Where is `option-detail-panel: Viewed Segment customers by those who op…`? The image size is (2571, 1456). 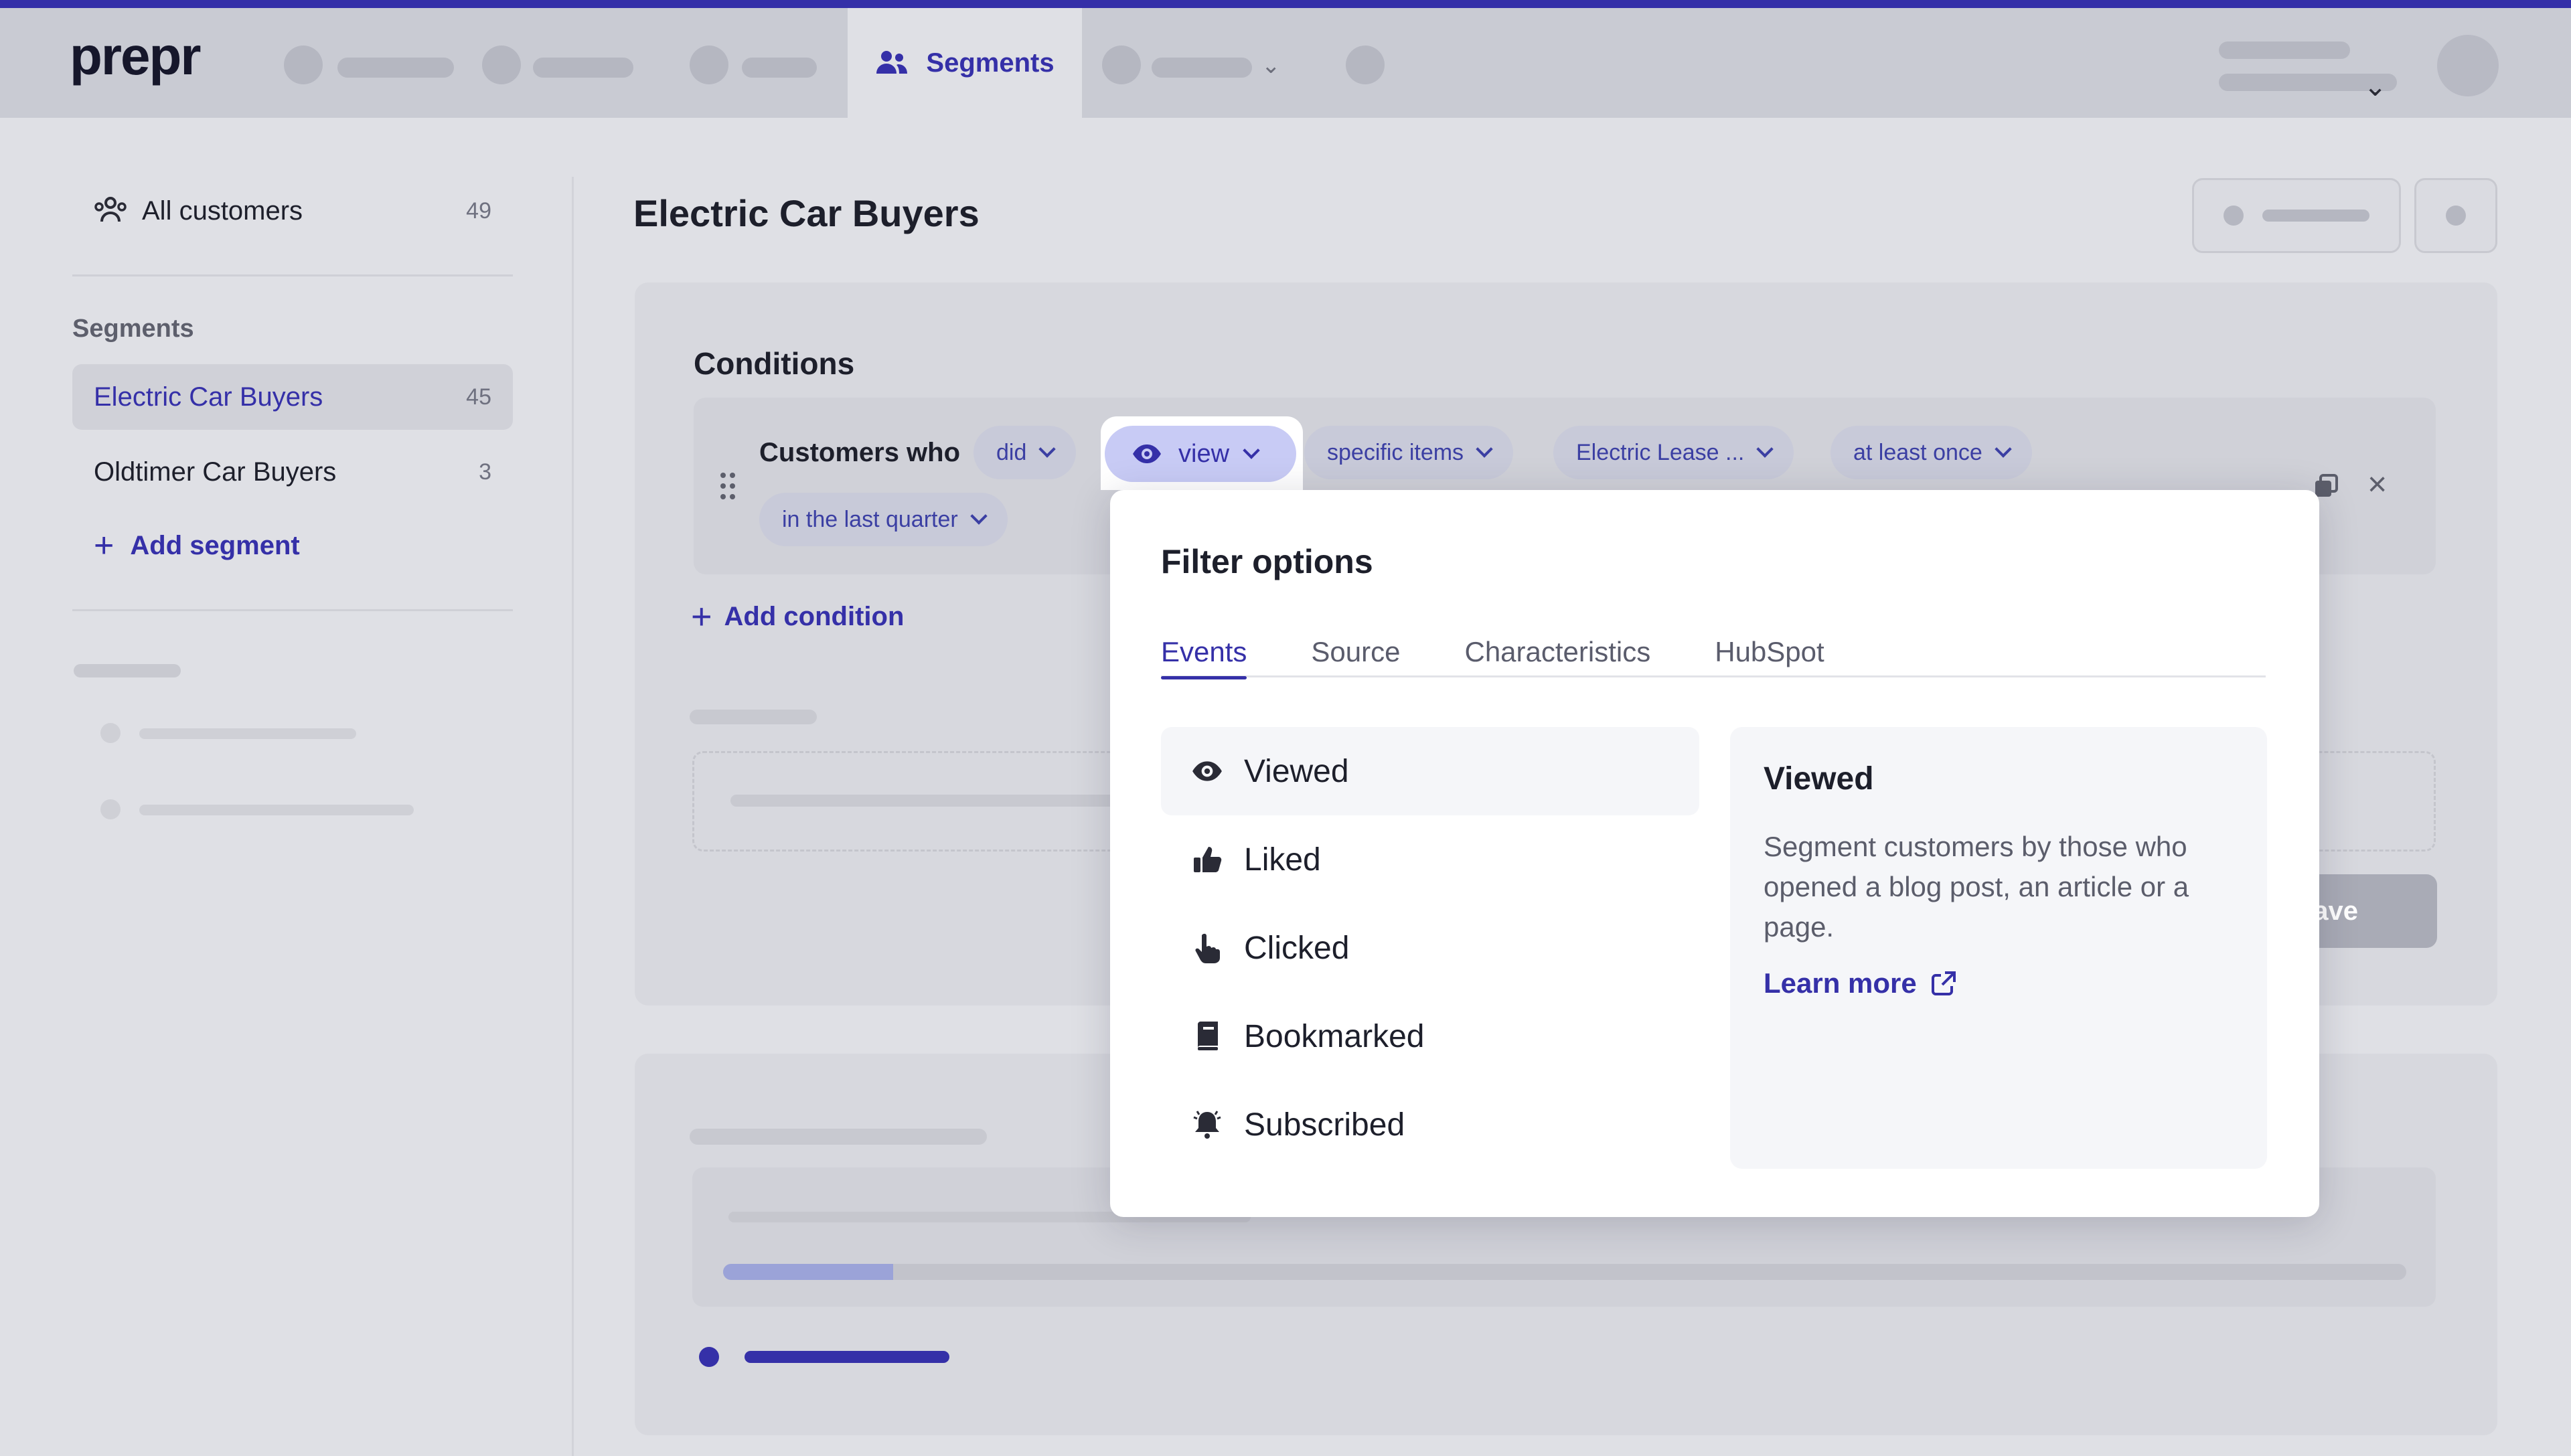 option-detail-panel: Viewed Segment customers by those who op… is located at coordinates (1998, 948).